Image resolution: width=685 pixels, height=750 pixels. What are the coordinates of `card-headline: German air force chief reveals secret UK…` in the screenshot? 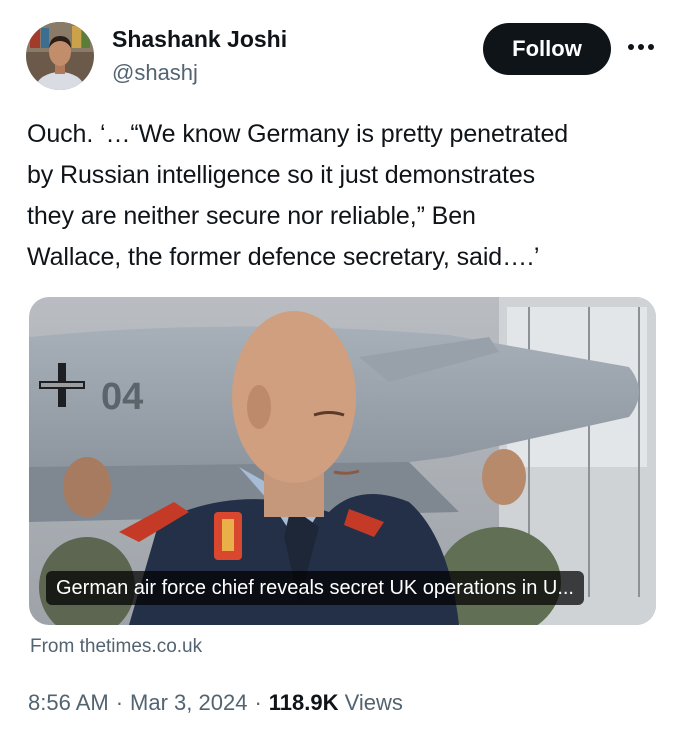 It's located at (315, 588).